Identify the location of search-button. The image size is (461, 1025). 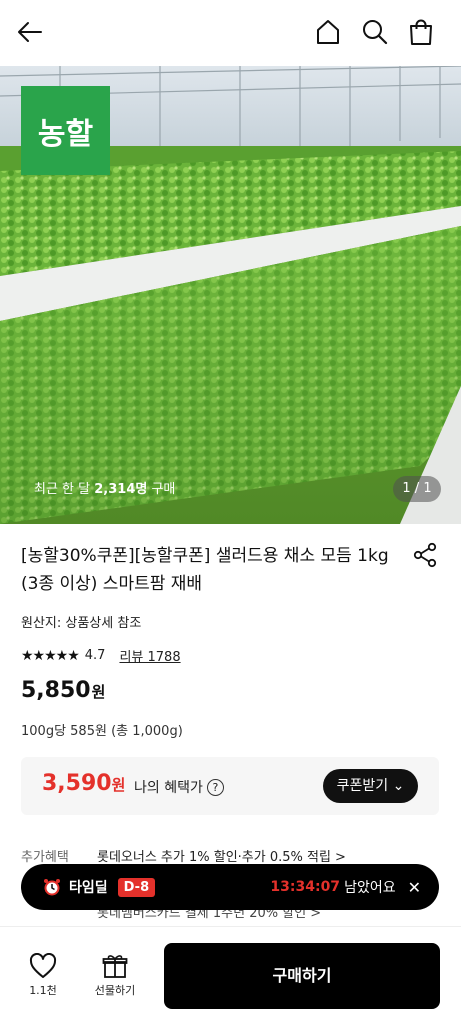
(375, 32).